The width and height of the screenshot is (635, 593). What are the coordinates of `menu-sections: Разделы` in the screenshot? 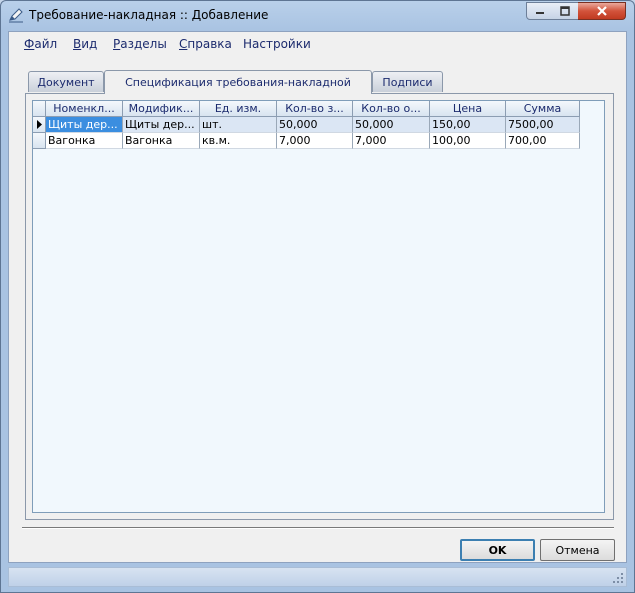 It's located at (140, 44).